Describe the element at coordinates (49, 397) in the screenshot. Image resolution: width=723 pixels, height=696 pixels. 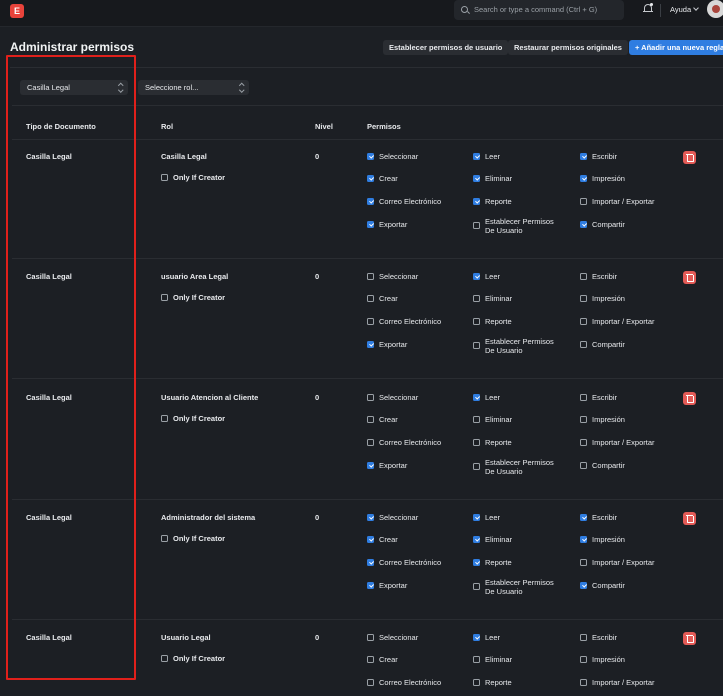
I see `row-doctype: Casilla Legal` at that location.